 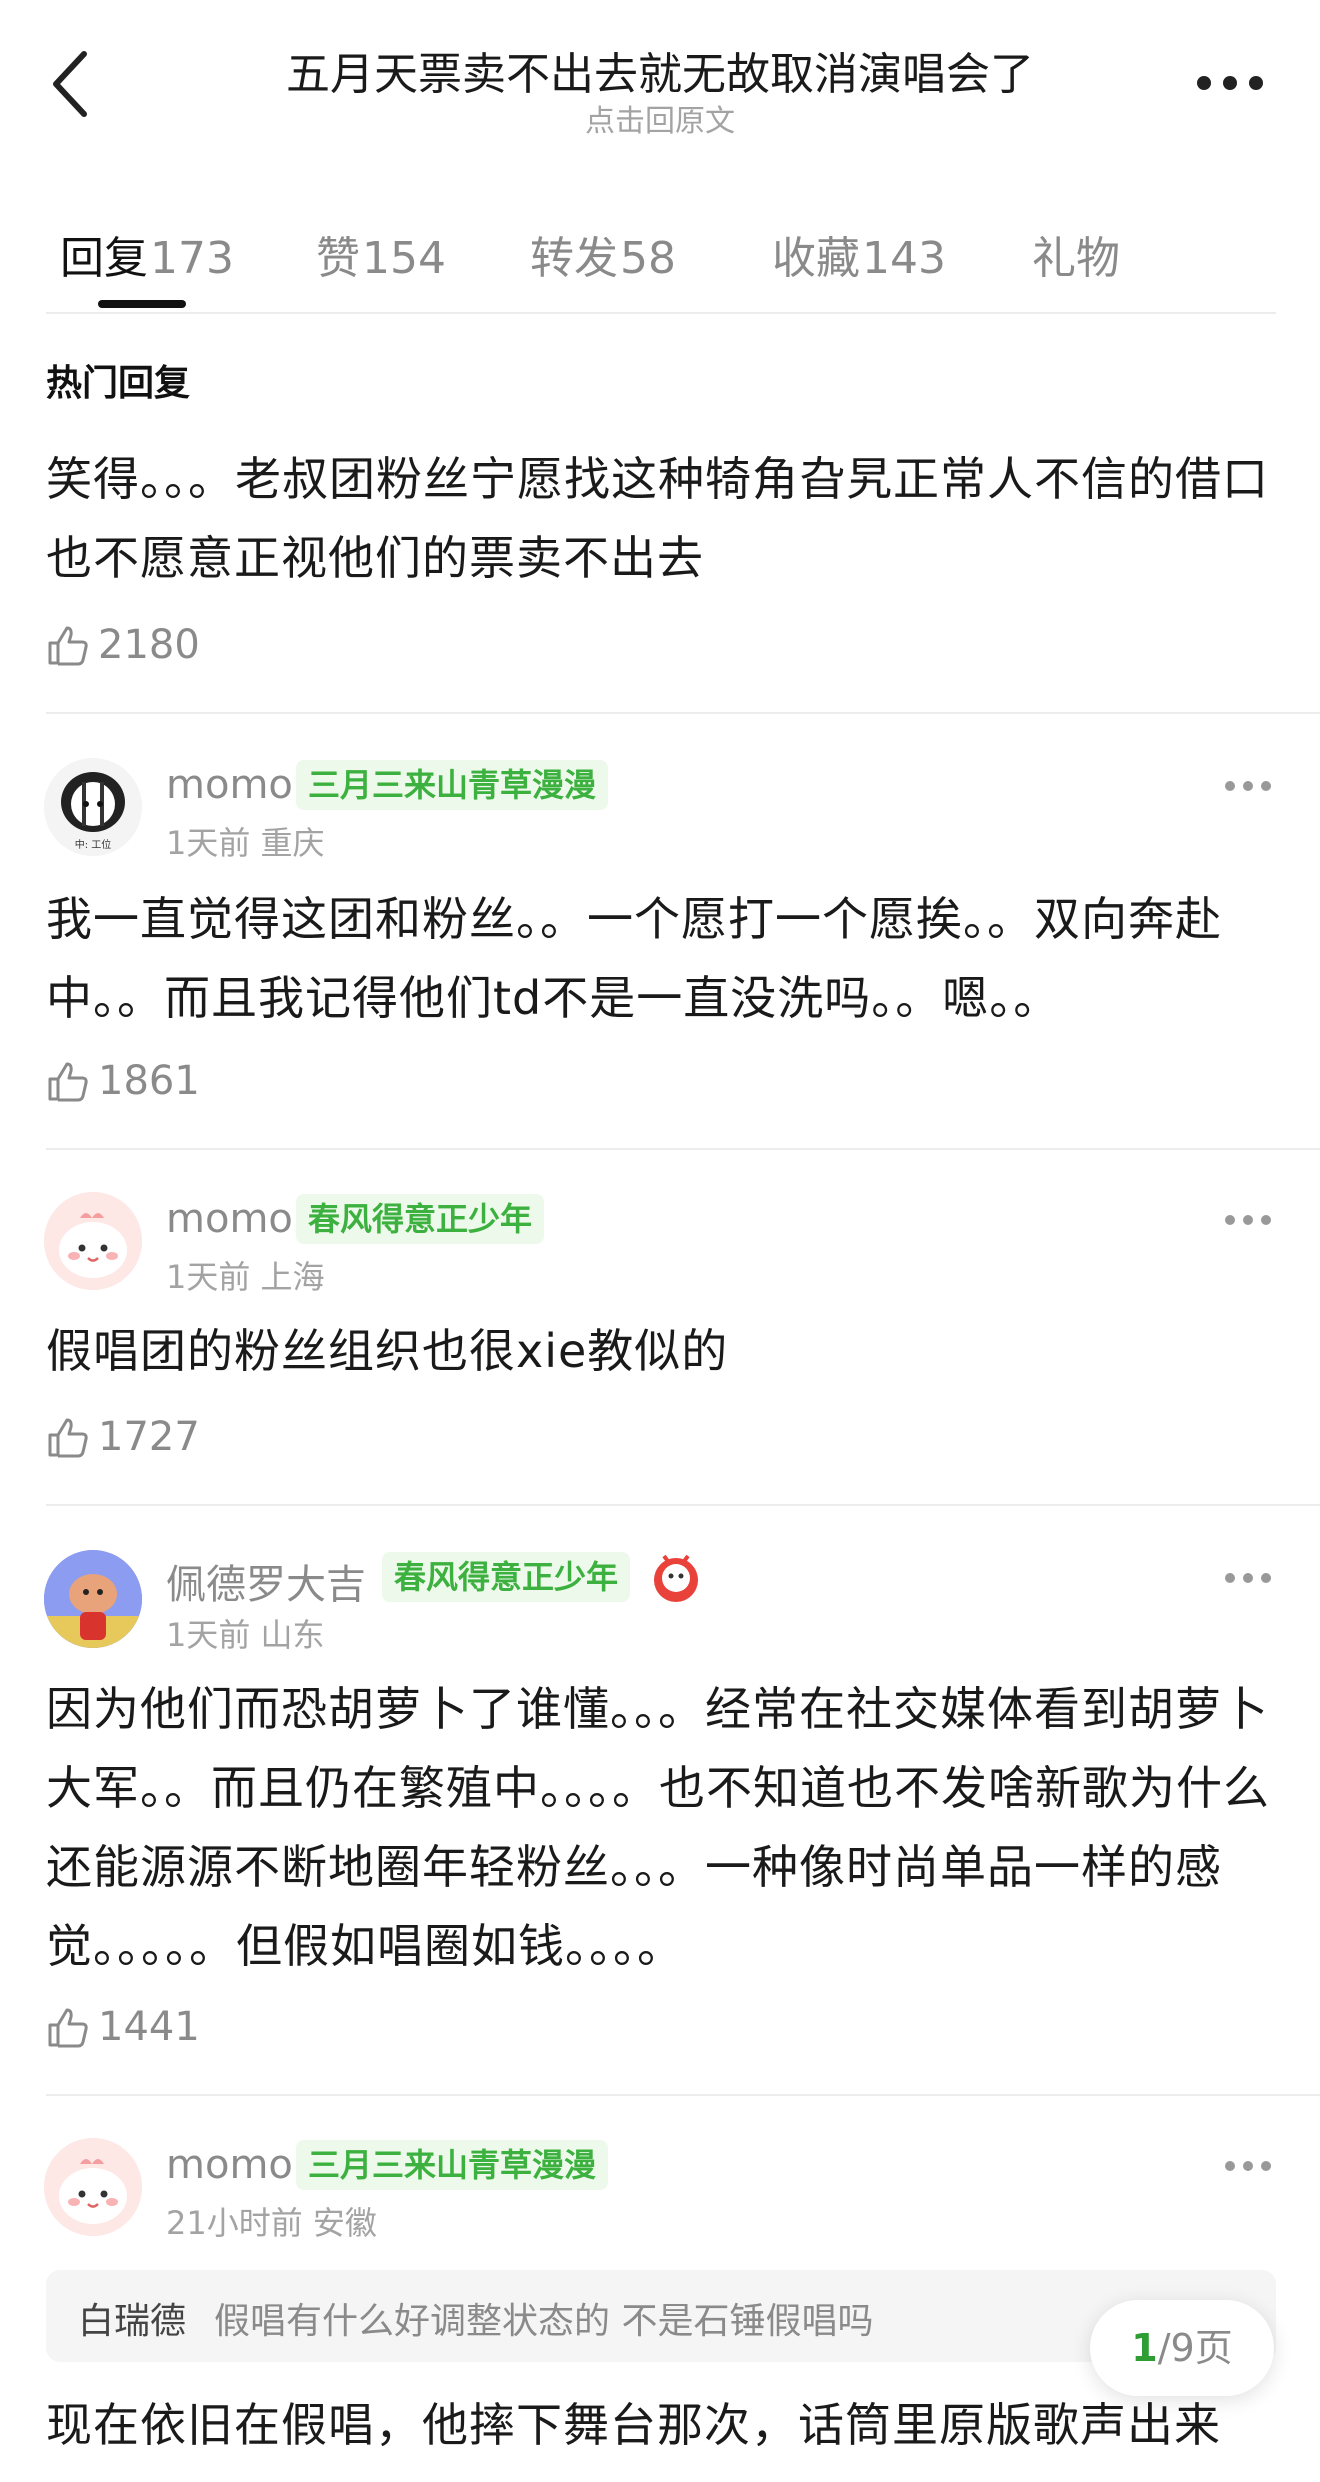 What do you see at coordinates (387, 1351) in the screenshot?
I see `comment-text: 假唱团的粉丝组织也很xie教似的` at bounding box center [387, 1351].